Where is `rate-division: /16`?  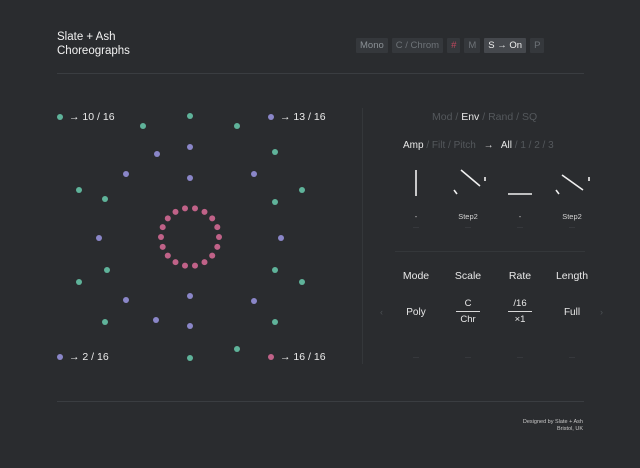
rate-division: /16 is located at coordinates (520, 303).